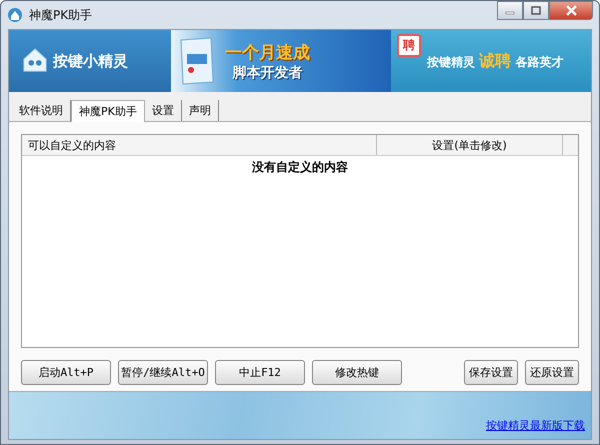 The height and width of the screenshot is (445, 600). I want to click on maximize-button, so click(536, 10).